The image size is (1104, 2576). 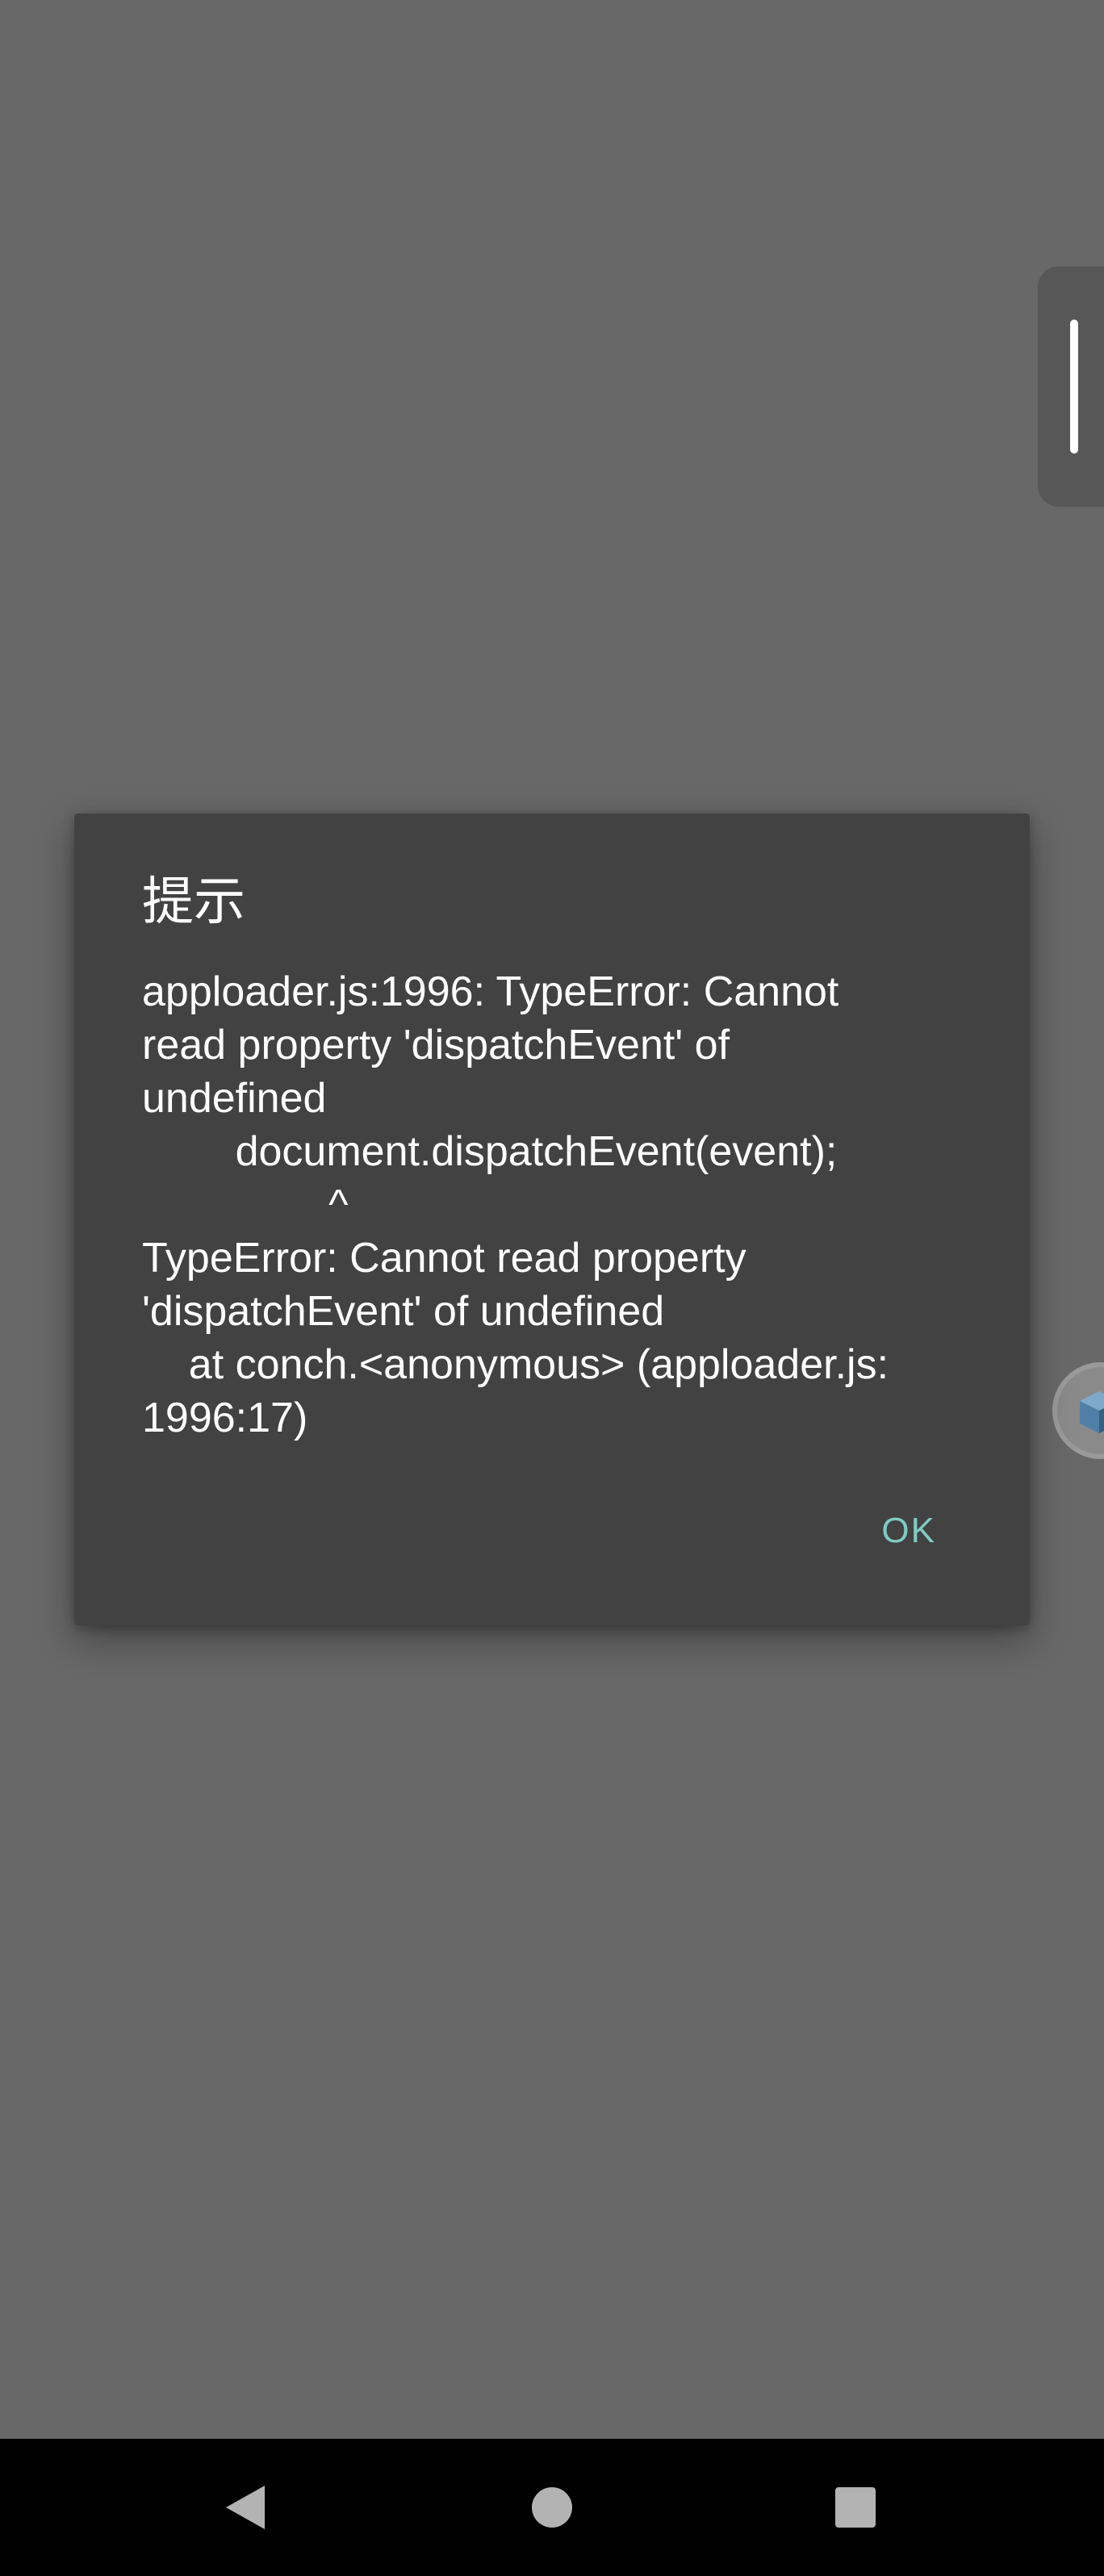 I want to click on navigation-bar, so click(x=552, y=2507).